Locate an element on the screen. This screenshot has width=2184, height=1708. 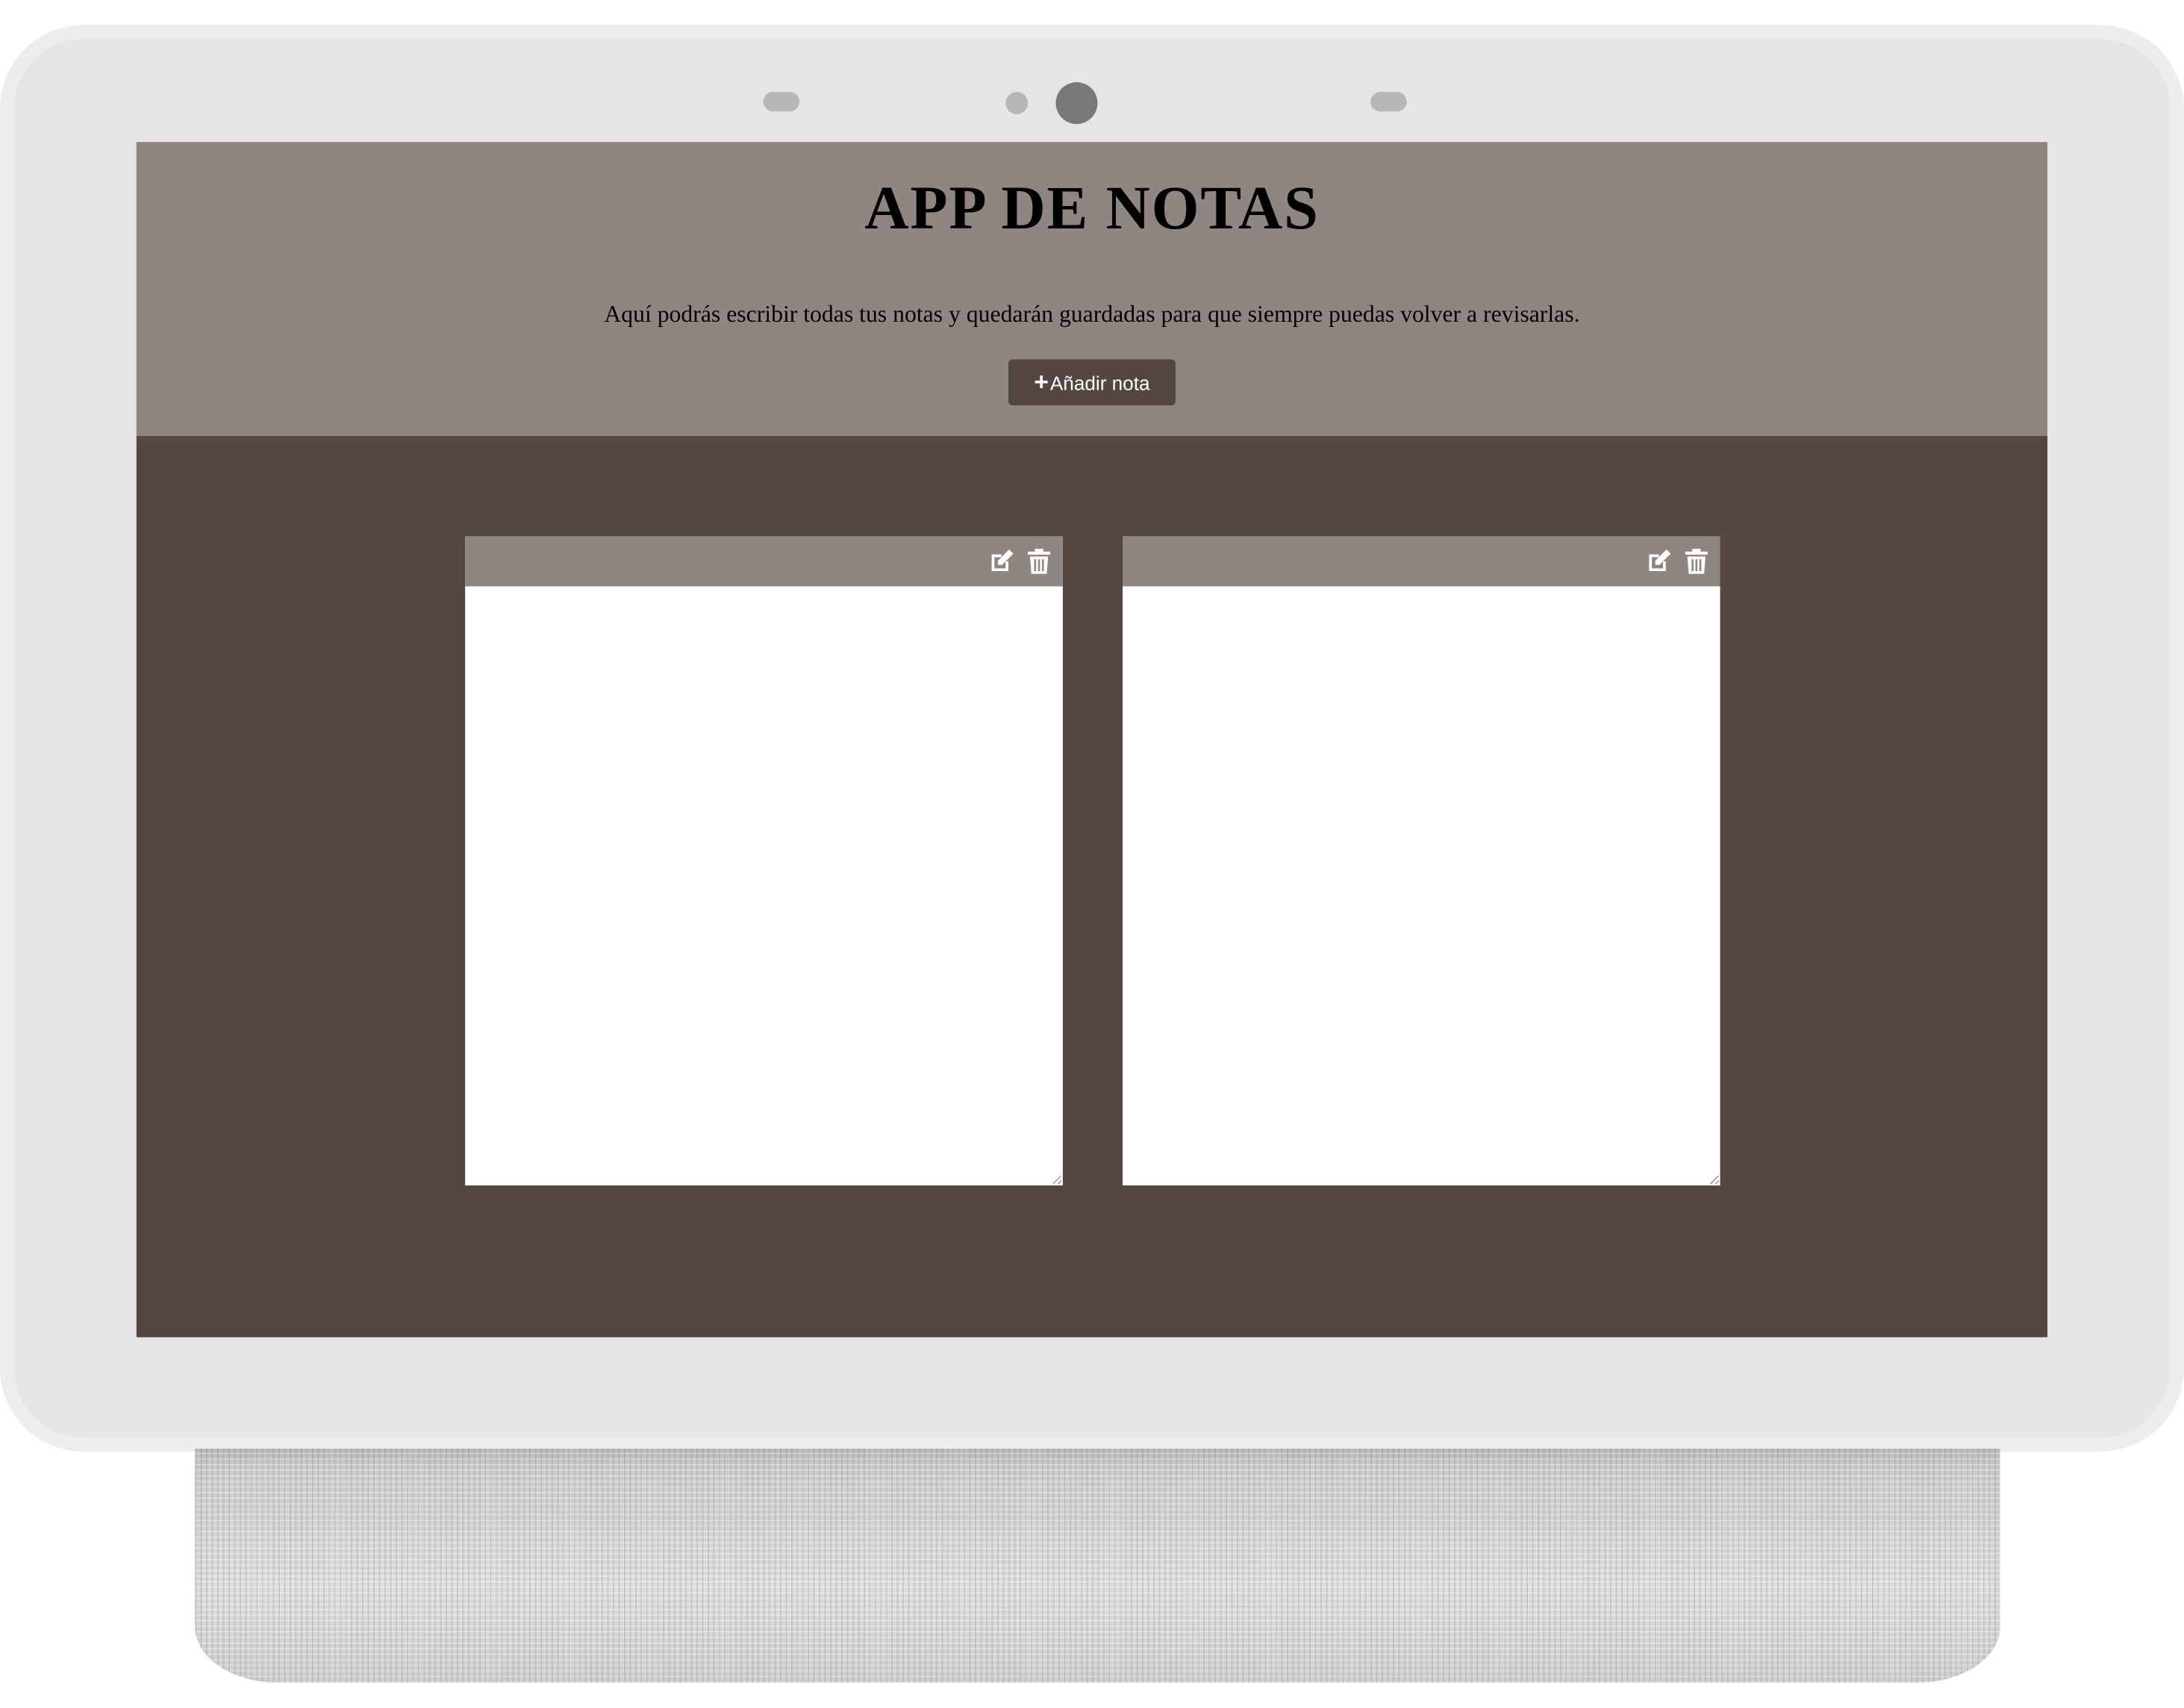
add-note-button: + Añadir nota is located at coordinates (1092, 382).